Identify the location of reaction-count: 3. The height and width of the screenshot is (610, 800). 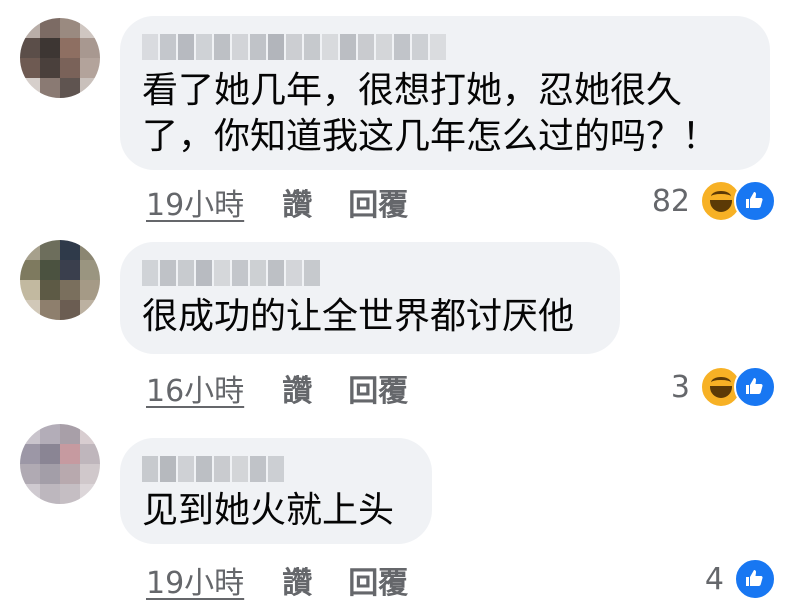
(680, 387).